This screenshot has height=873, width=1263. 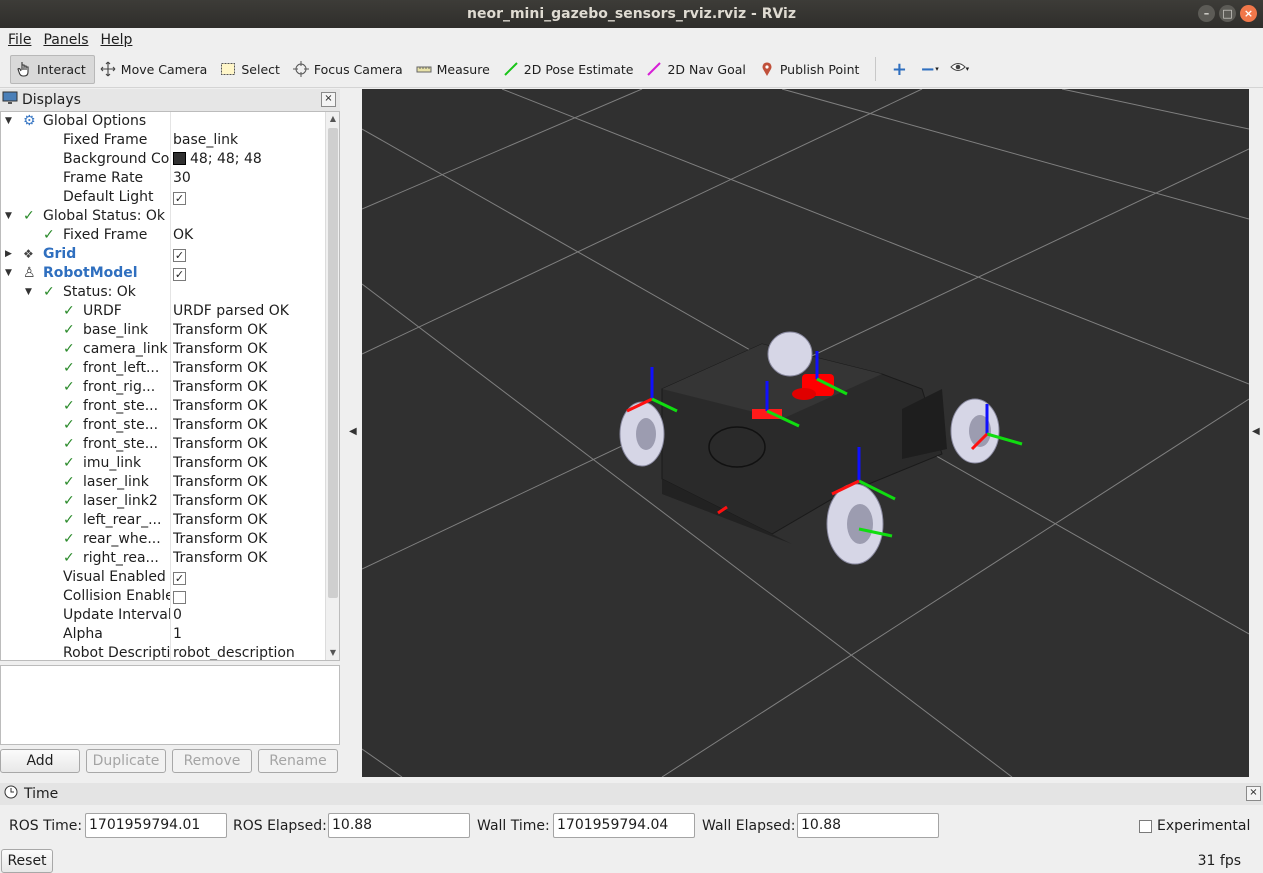 What do you see at coordinates (40, 761) in the screenshot?
I see `add-display-button: Add` at bounding box center [40, 761].